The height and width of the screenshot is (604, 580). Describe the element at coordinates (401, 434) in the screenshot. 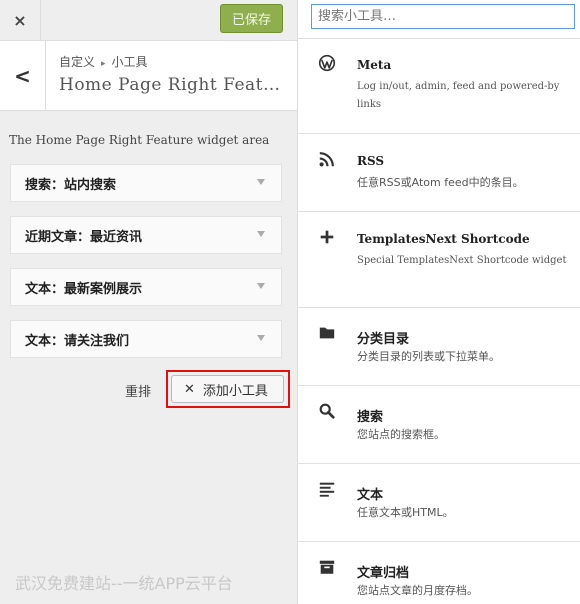

I see `widget-description: 您站点的搜索框。` at that location.